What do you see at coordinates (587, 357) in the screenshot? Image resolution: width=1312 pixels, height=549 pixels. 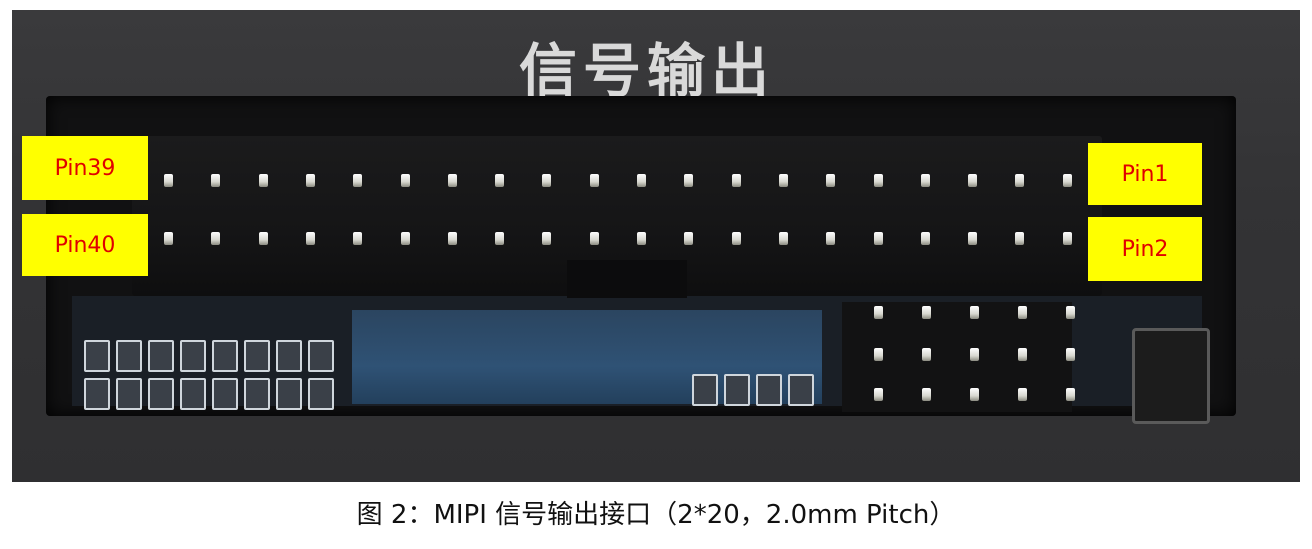 I see `pcb-blue-area` at bounding box center [587, 357].